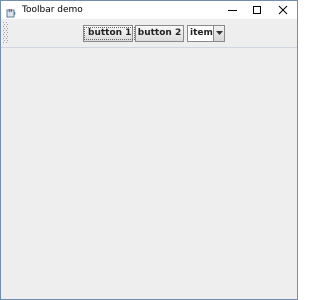 The width and height of the screenshot is (320, 300). I want to click on button-2-label: button 2, so click(159, 33).